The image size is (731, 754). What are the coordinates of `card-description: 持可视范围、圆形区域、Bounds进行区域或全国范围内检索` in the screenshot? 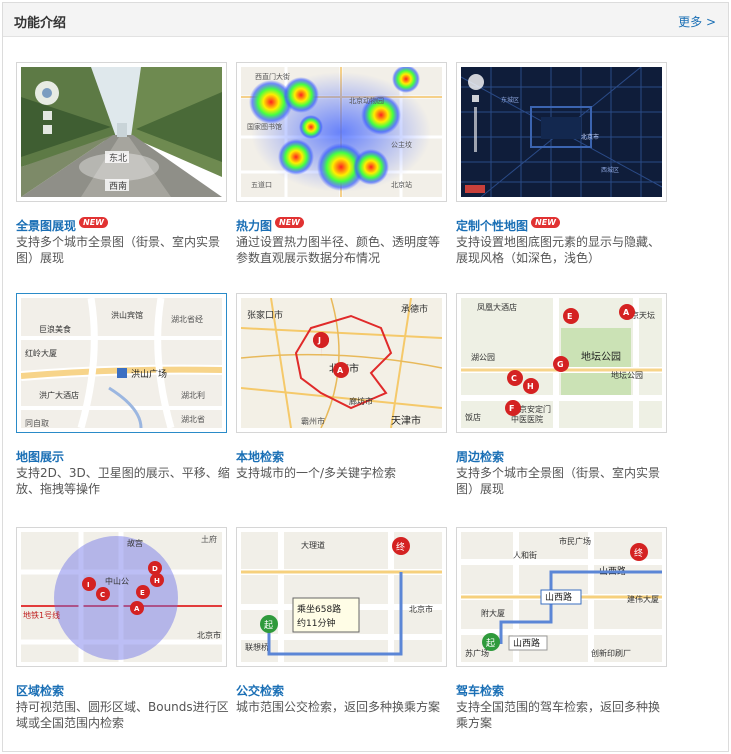 It's located at (122, 715).